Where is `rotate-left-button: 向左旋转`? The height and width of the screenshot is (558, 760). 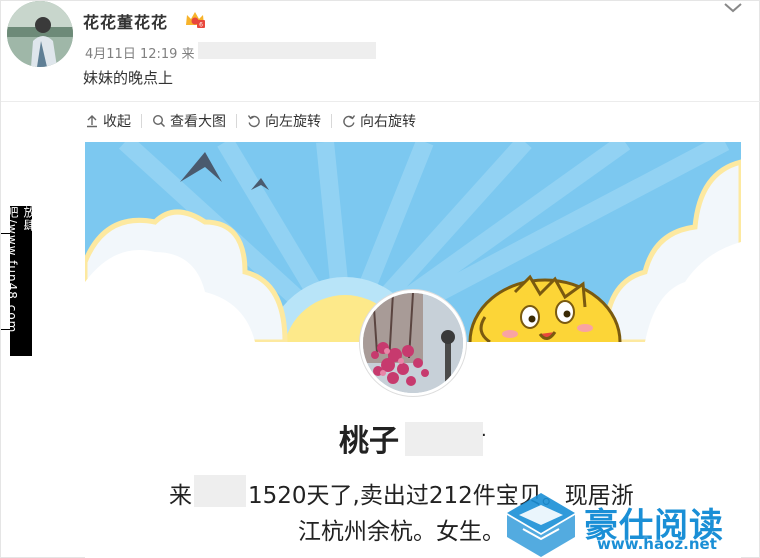
rotate-left-button: 向左旋转 is located at coordinates (284, 121).